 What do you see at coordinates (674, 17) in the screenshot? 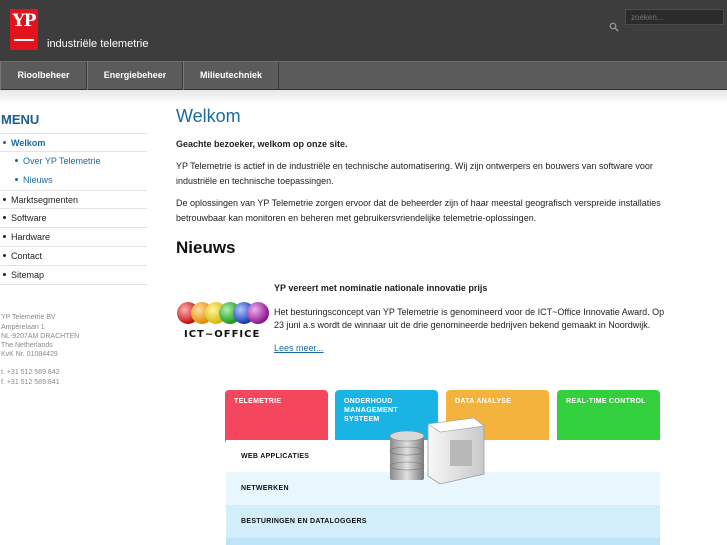
I see `search-input` at bounding box center [674, 17].